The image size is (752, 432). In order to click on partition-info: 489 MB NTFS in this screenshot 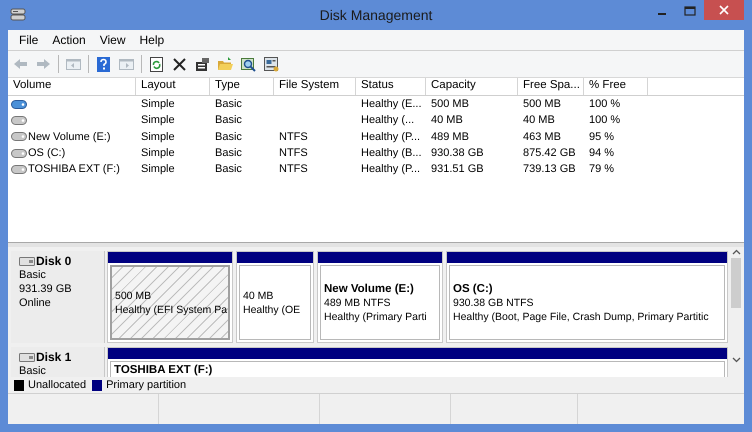, I will do `click(357, 303)`.